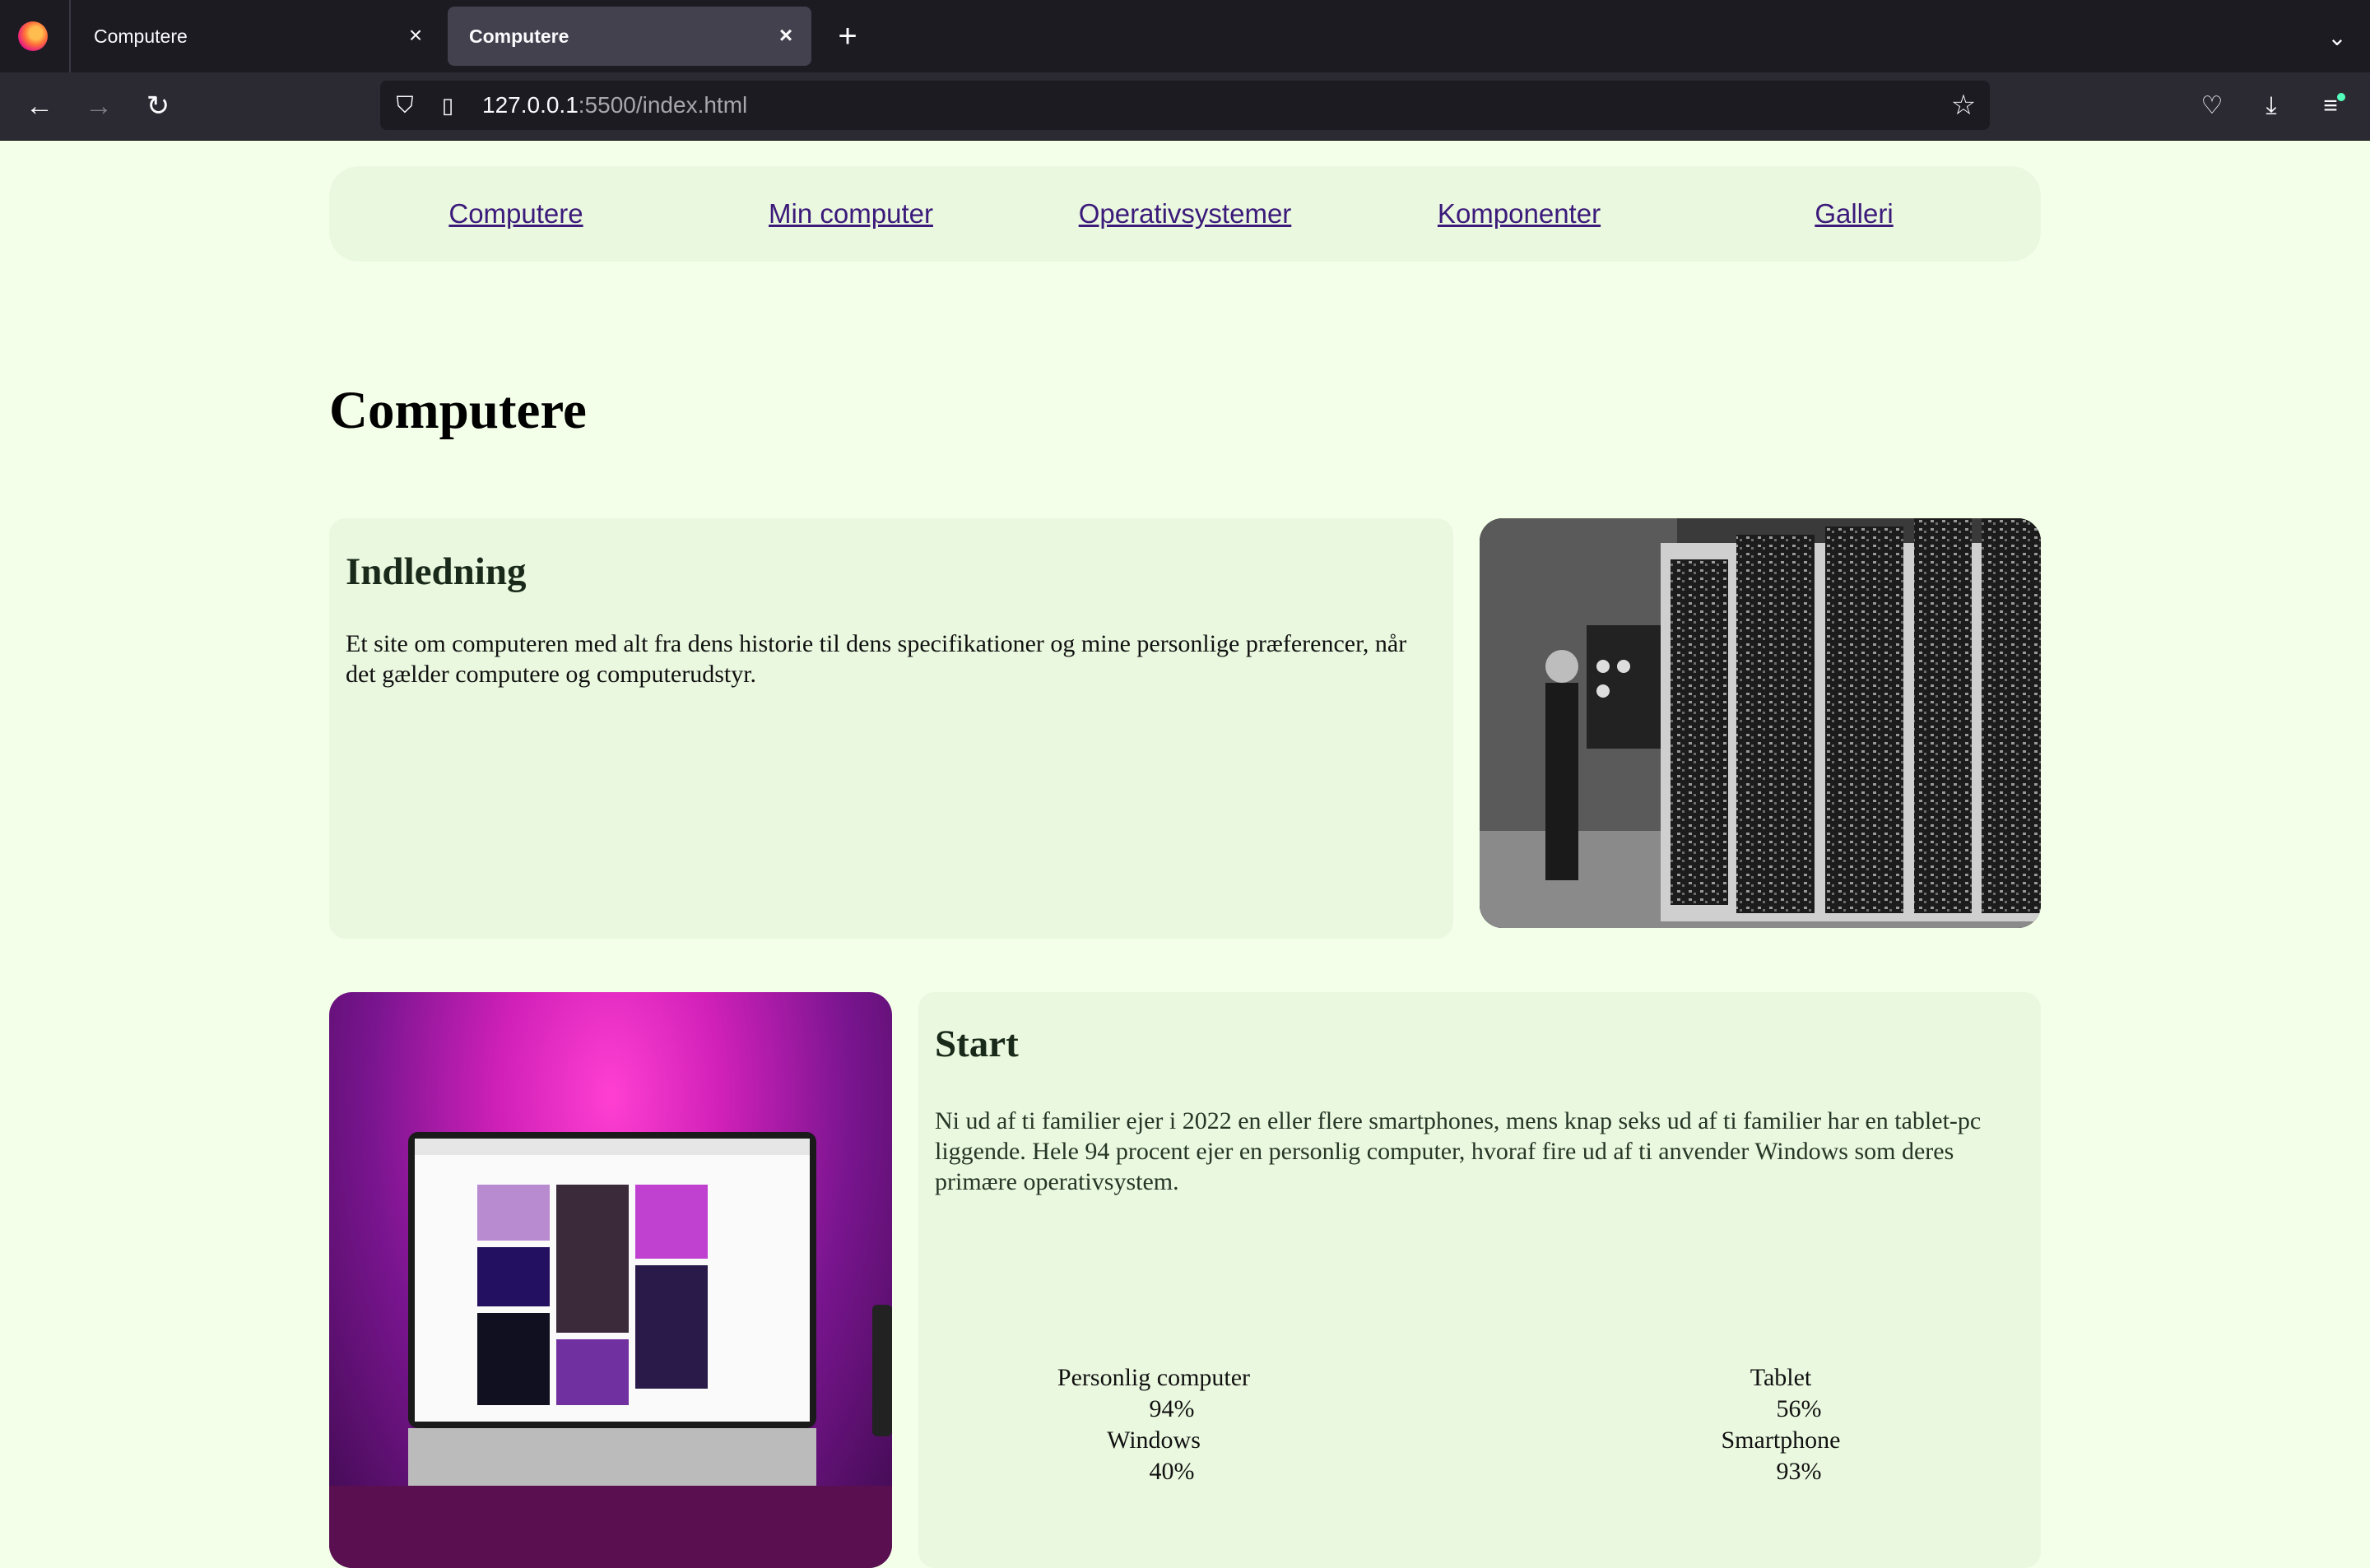 This screenshot has width=2370, height=1568. What do you see at coordinates (2330, 106) in the screenshot?
I see `app-menu-hamburger-icon: ≡` at bounding box center [2330, 106].